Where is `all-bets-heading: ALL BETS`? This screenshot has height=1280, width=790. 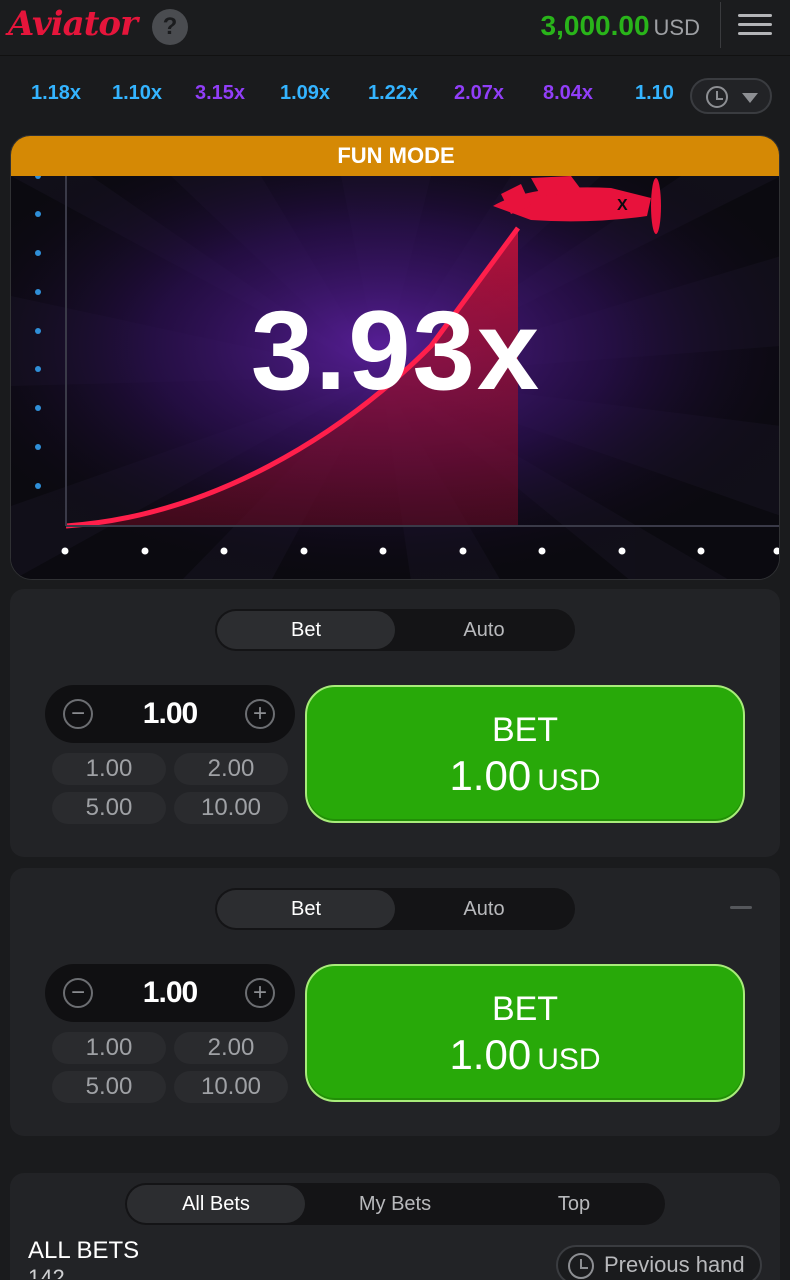
all-bets-heading: ALL BETS is located at coordinates (84, 1250).